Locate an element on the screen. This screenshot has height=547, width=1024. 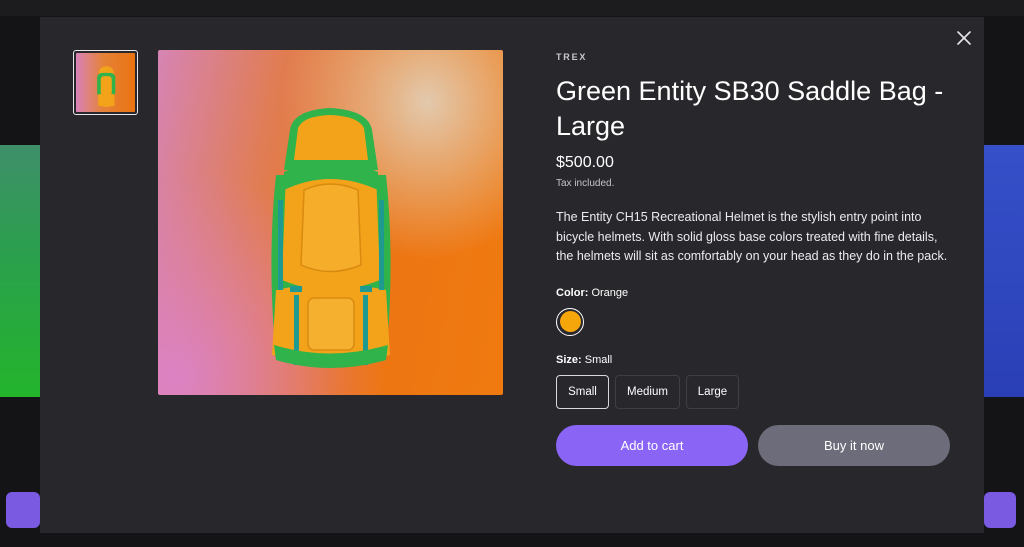
close-button is located at coordinates (964, 38).